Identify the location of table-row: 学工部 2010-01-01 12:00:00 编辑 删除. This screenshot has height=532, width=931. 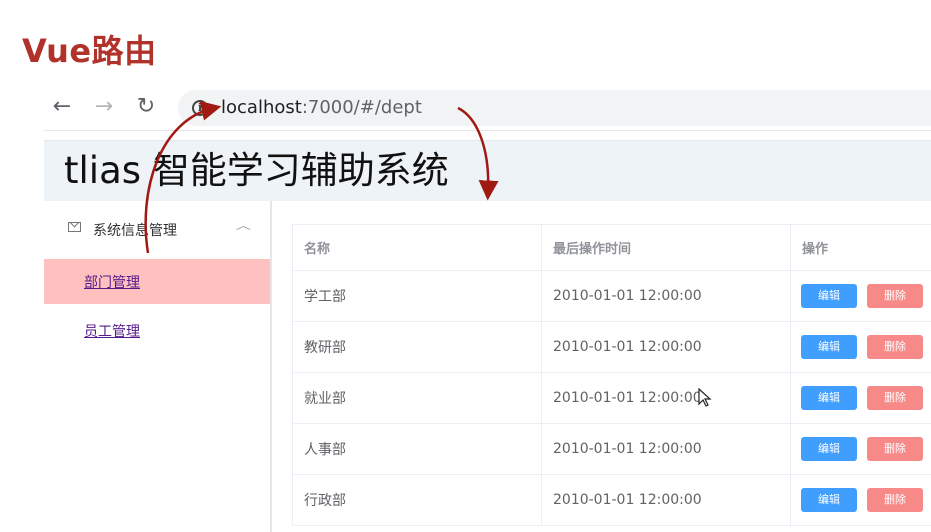
(612, 296).